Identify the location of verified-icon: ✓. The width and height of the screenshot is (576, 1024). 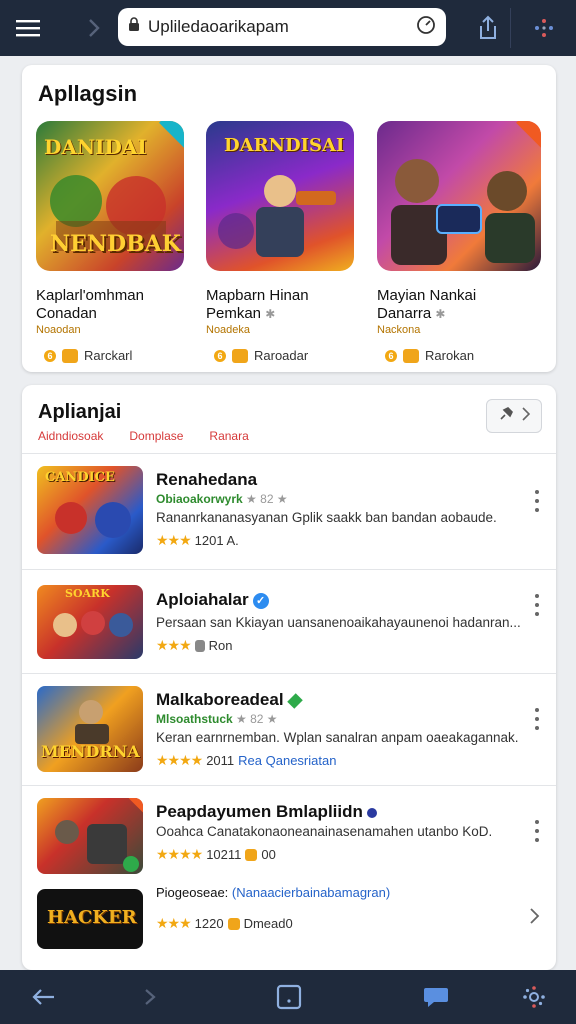
(260, 600).